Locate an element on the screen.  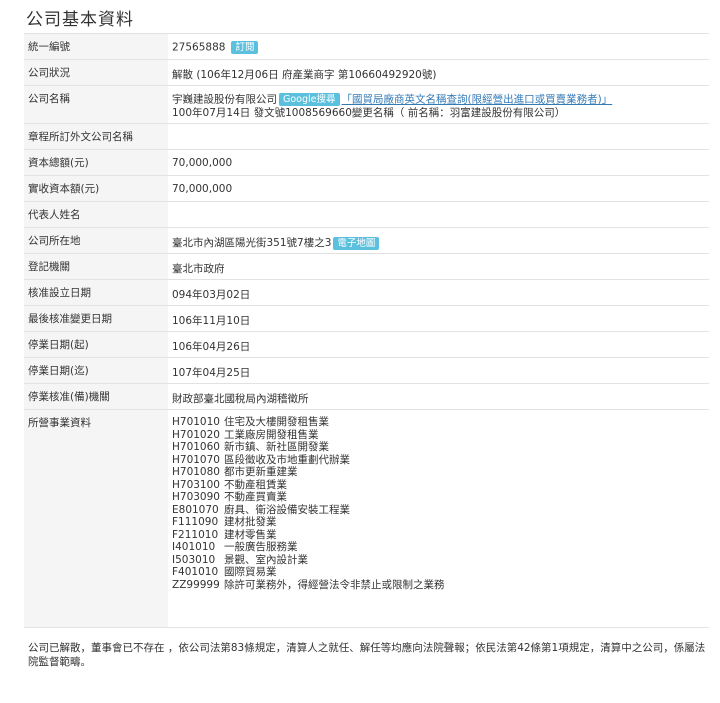
row-representative: 代表人姓名 is located at coordinates (366, 214).